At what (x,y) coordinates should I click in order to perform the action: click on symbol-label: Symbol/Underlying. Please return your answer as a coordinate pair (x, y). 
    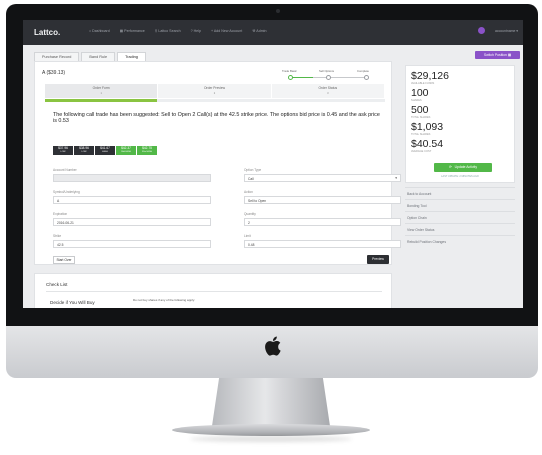
    Looking at the image, I should click on (66, 192).